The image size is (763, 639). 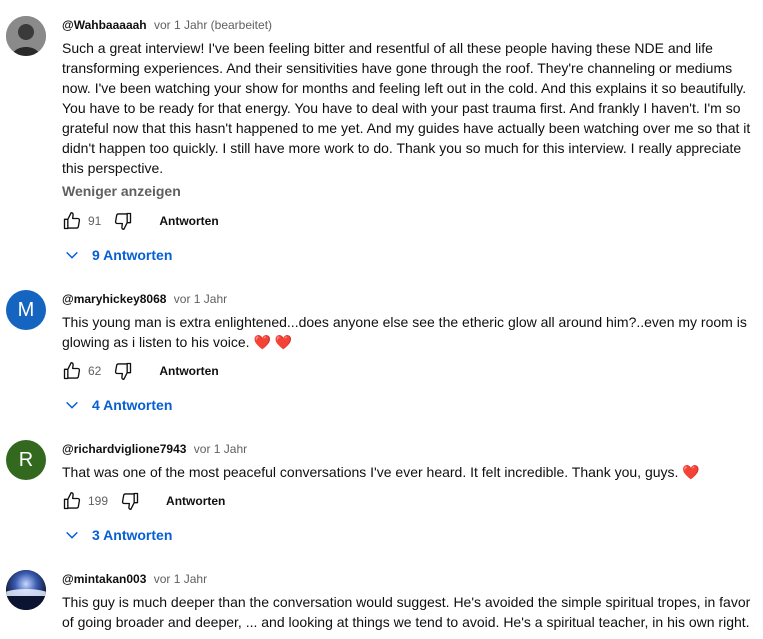 I want to click on like-count: 91, so click(x=95, y=221).